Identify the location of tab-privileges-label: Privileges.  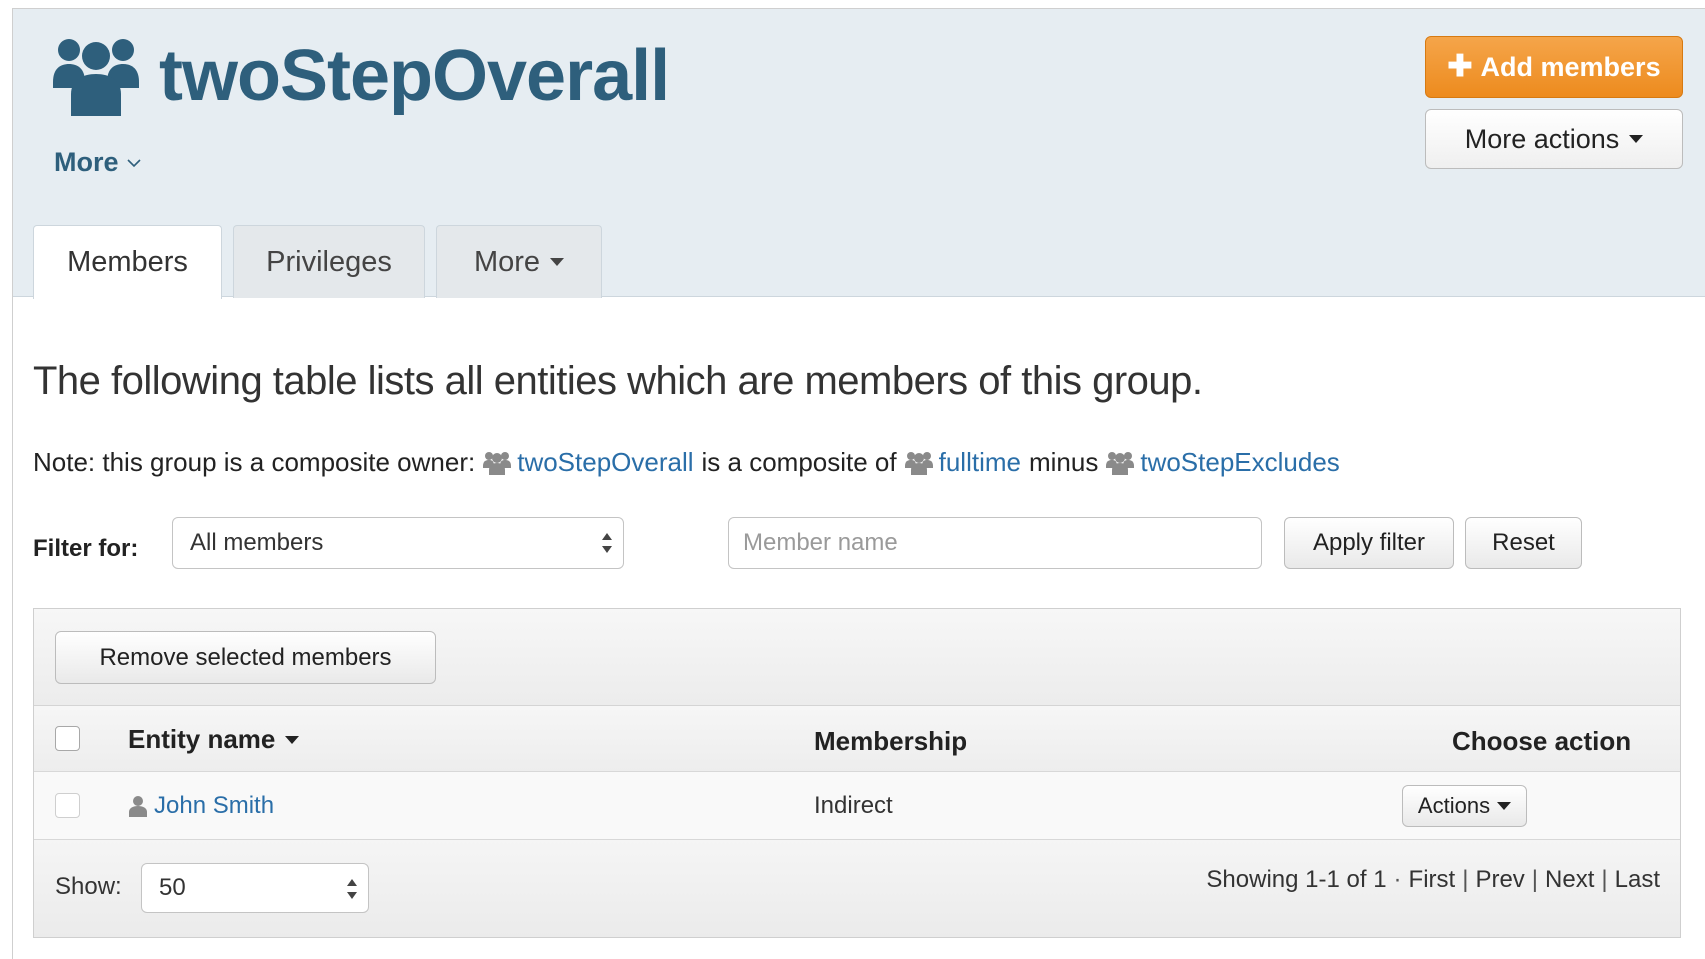
(329, 261).